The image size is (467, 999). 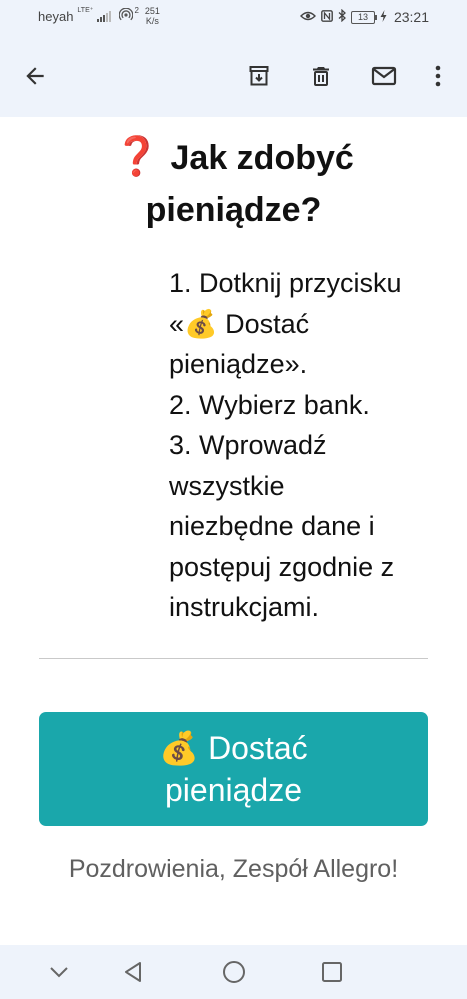 I want to click on network-speed-unit: K/s, so click(x=152, y=21).